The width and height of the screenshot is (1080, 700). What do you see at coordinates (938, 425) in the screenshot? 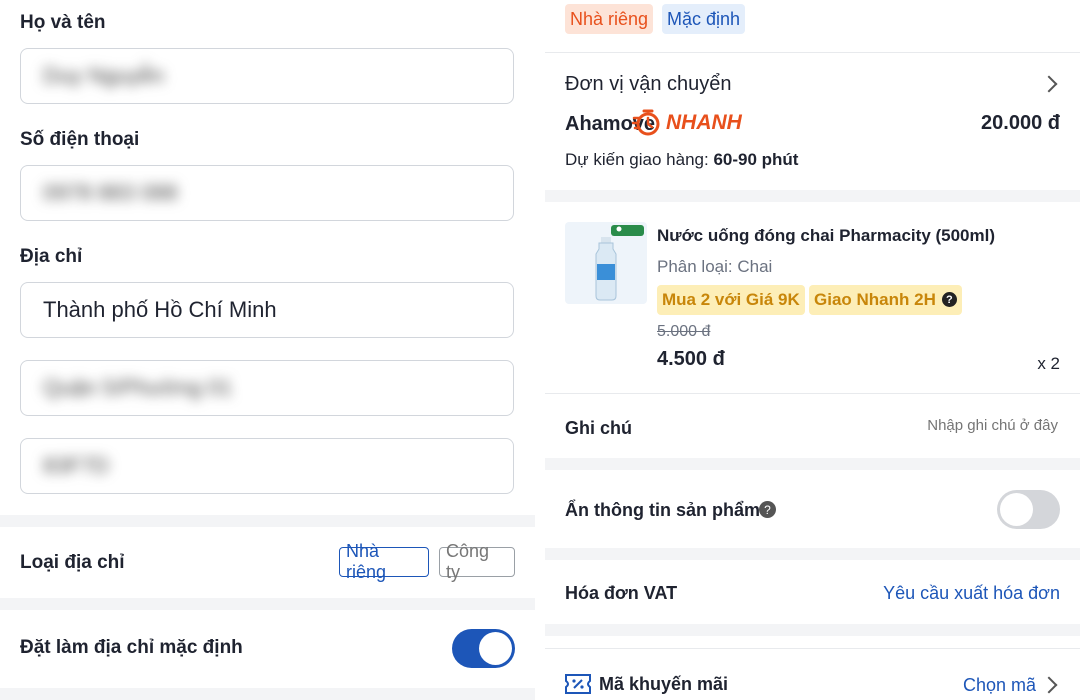
I see `note-input` at bounding box center [938, 425].